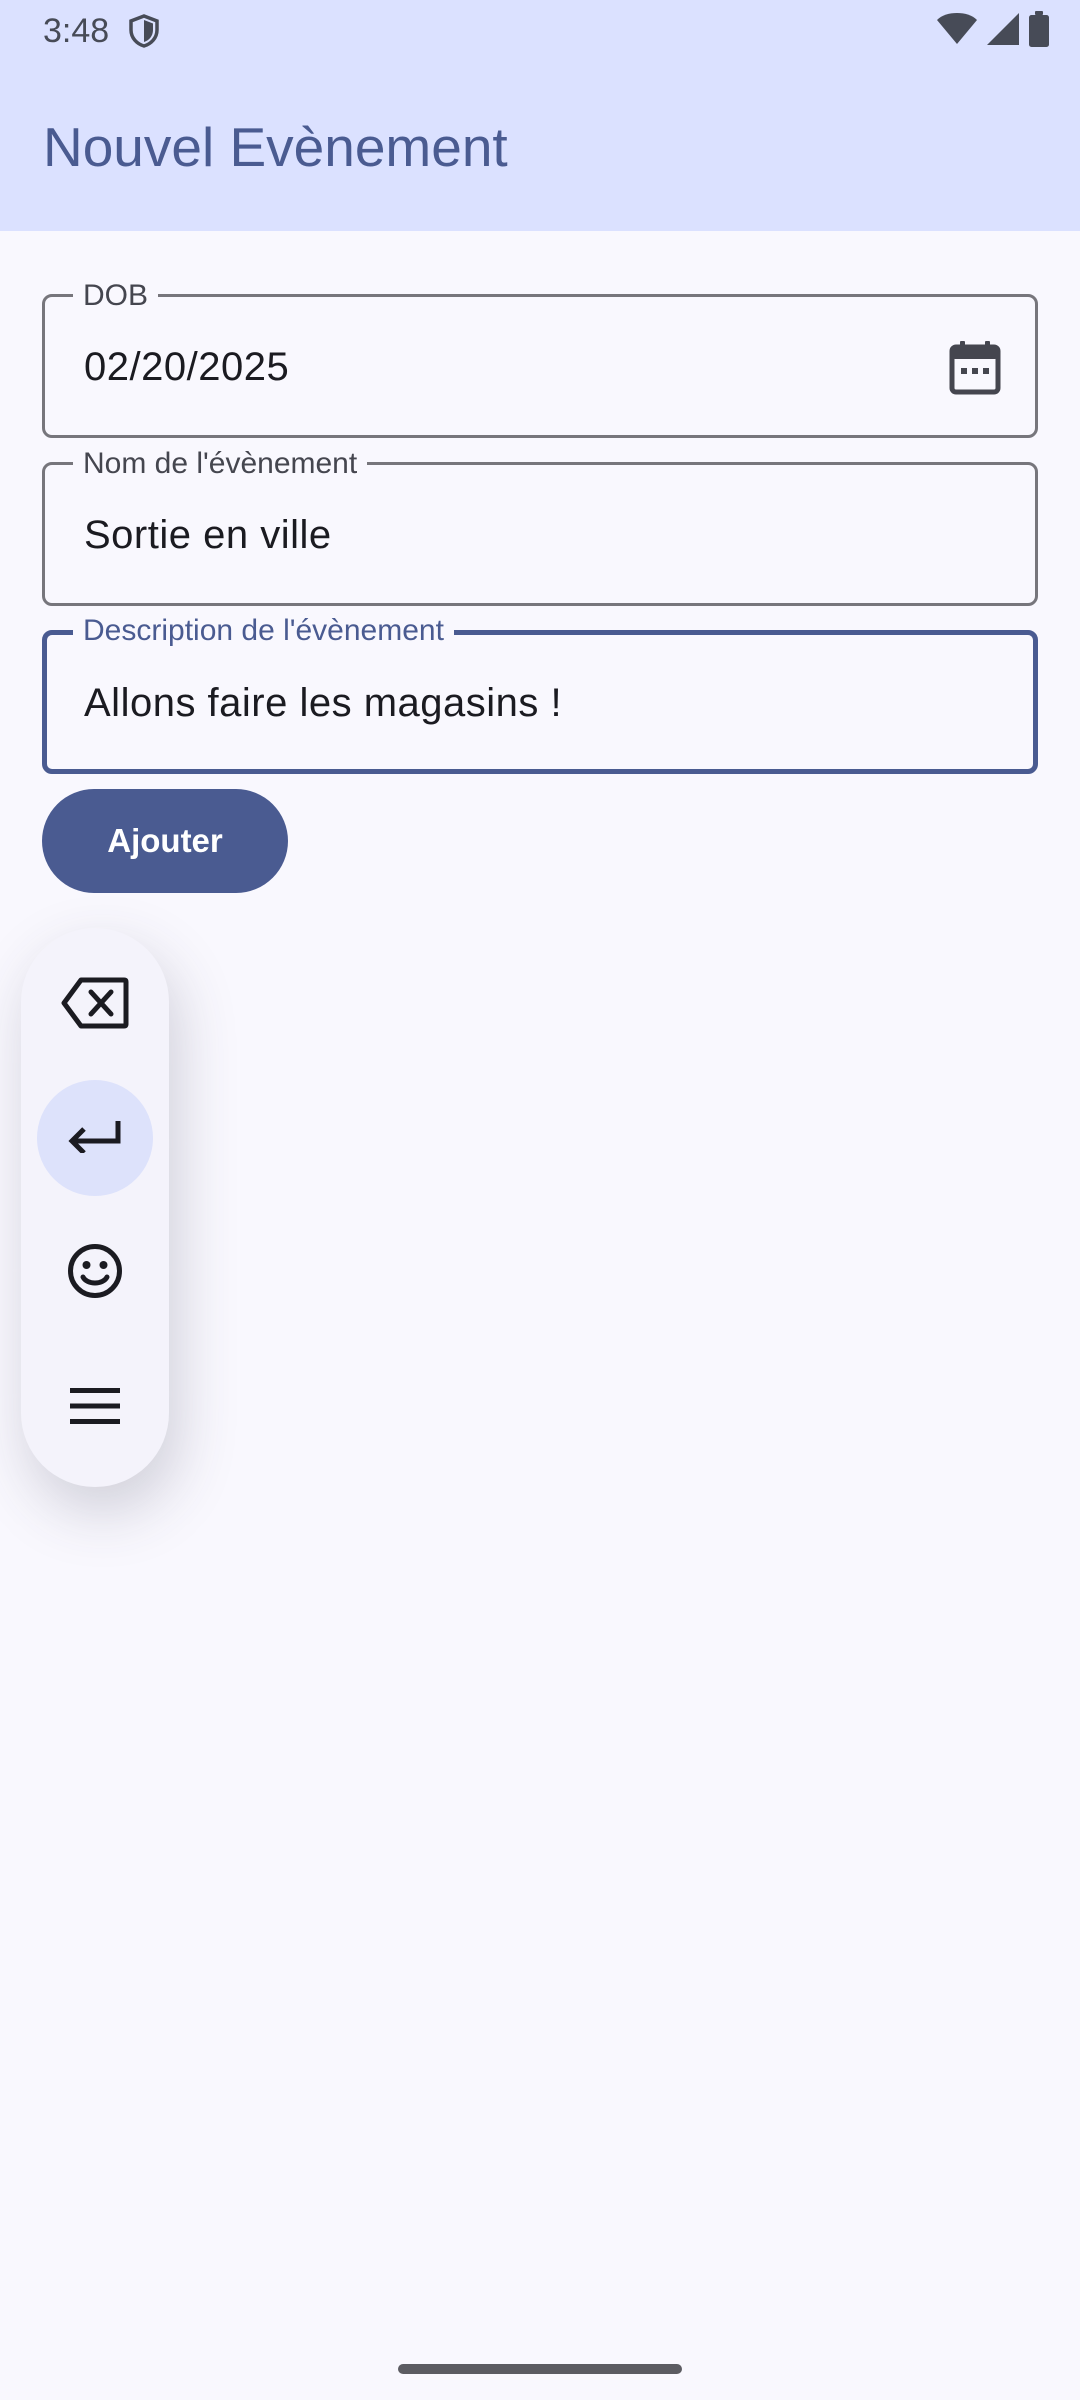 The image size is (1080, 2400). I want to click on emoji-icon, so click(95, 1273).